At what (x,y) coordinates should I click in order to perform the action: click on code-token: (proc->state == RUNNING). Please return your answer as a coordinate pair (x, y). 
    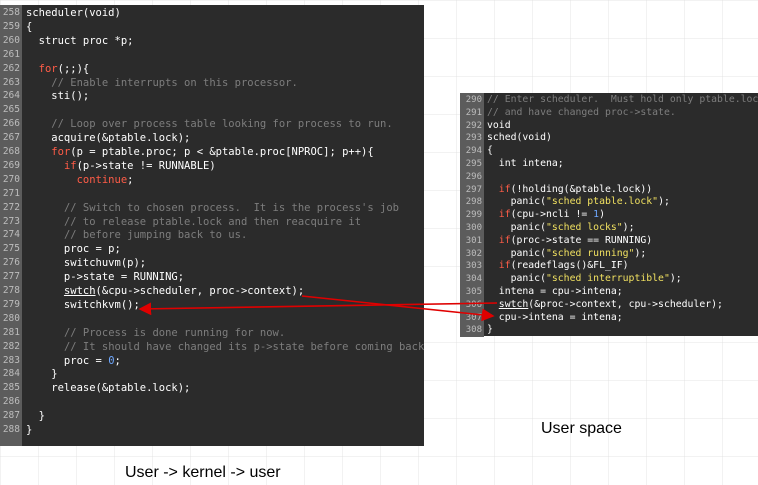
    Looking at the image, I should click on (581, 240).